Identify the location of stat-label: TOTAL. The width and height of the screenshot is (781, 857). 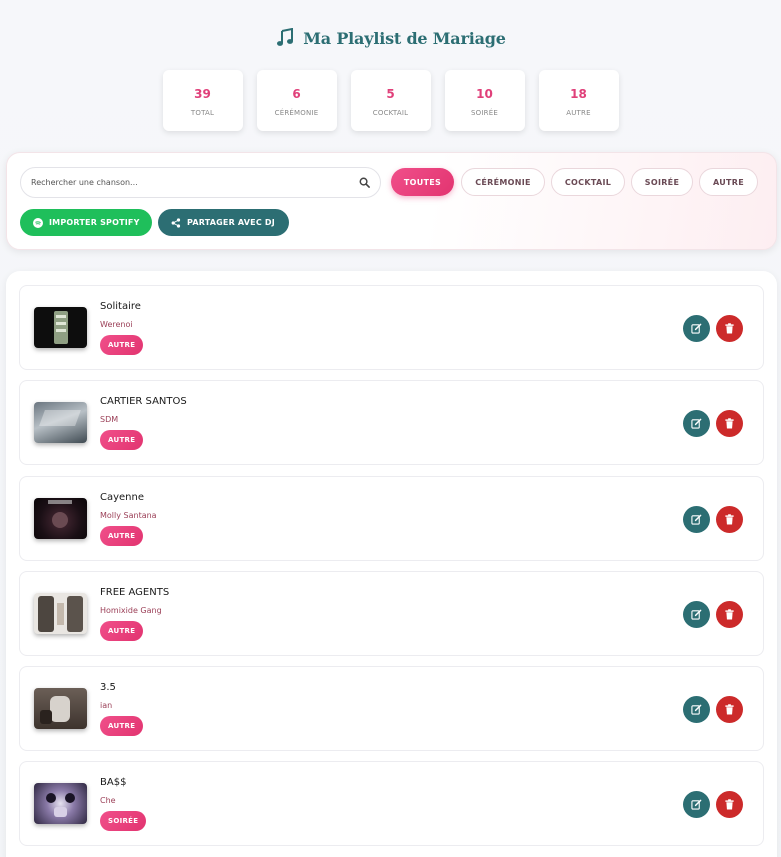
(202, 112).